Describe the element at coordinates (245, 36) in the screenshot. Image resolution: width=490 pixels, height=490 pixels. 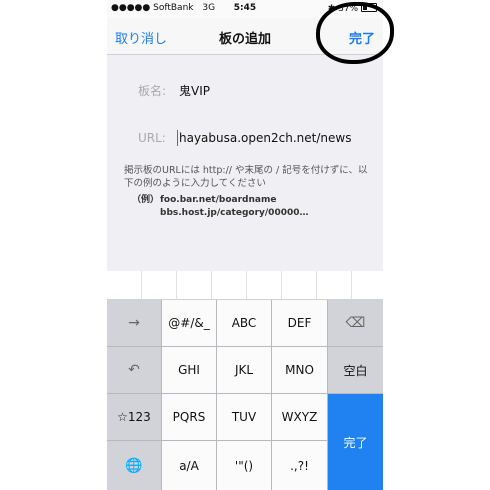
I see `navigation-bar: 取り消し 板の追加 完了` at that location.